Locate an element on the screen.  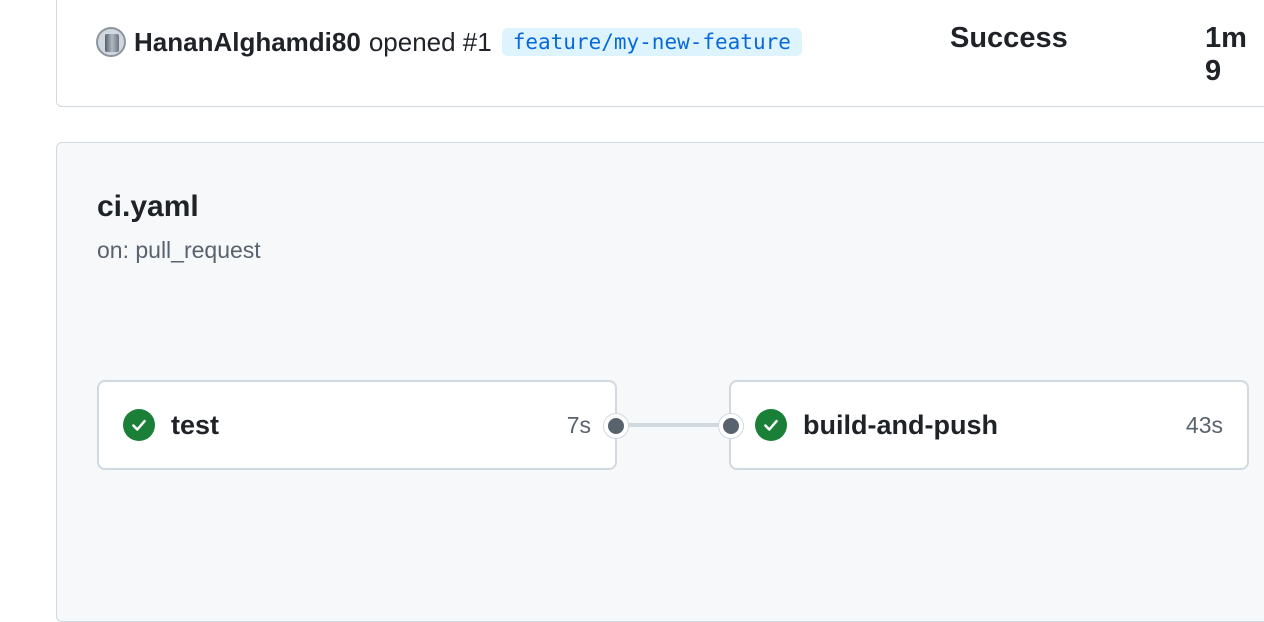
avatar is located at coordinates (111, 42).